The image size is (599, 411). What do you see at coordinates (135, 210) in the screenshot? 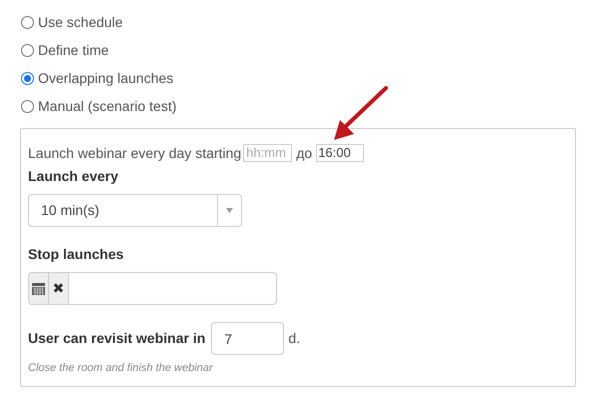
I see `interval-select: 10 min(s)` at bounding box center [135, 210].